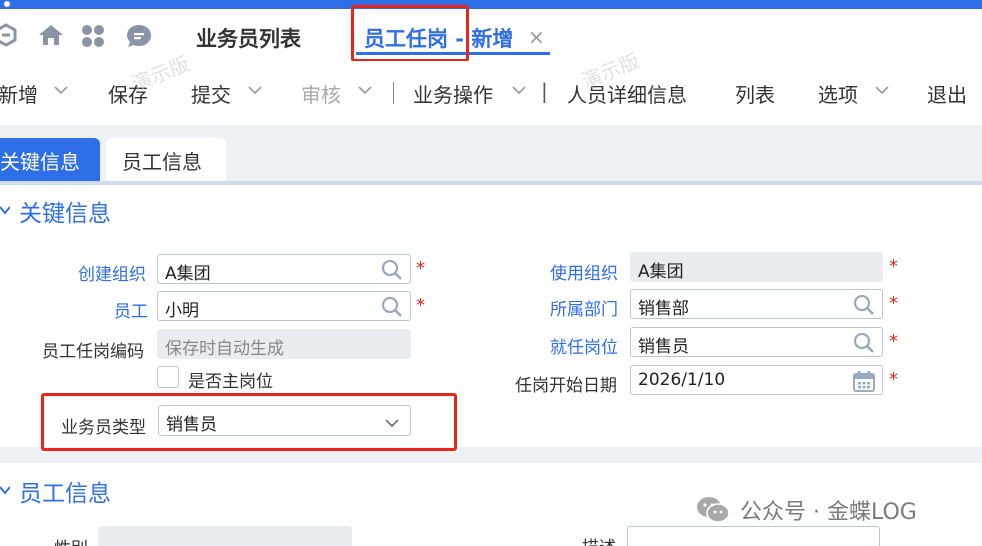 The height and width of the screenshot is (546, 982). What do you see at coordinates (536, 37) in the screenshot?
I see `tab-close-icon: ×` at bounding box center [536, 37].